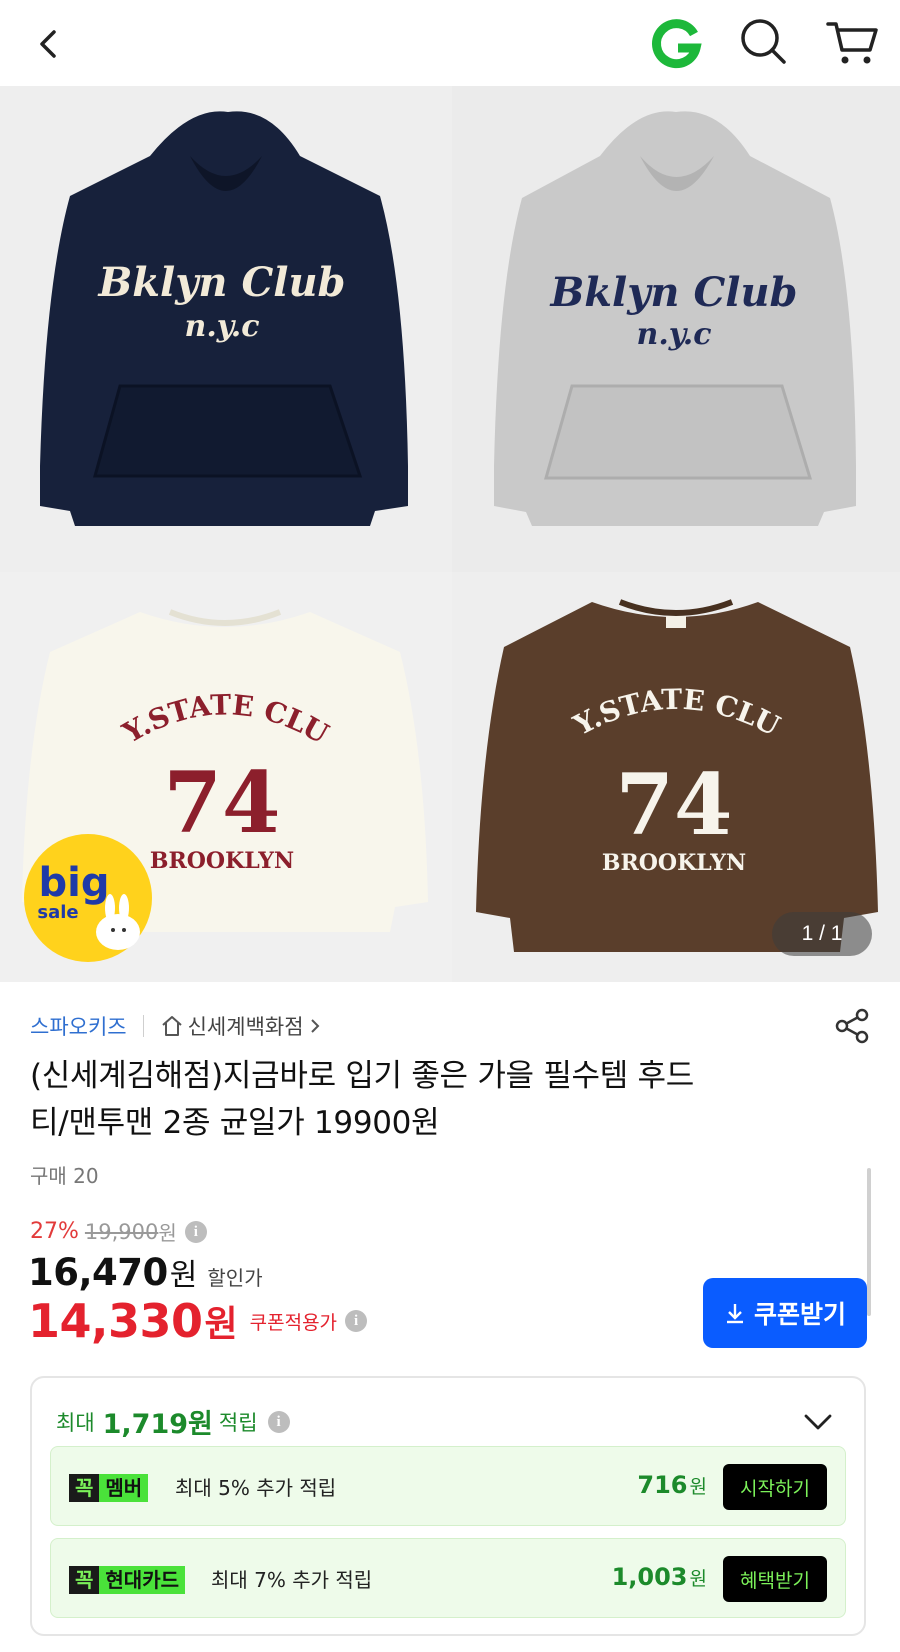  I want to click on sale-price-unit: 원, so click(183, 1275).